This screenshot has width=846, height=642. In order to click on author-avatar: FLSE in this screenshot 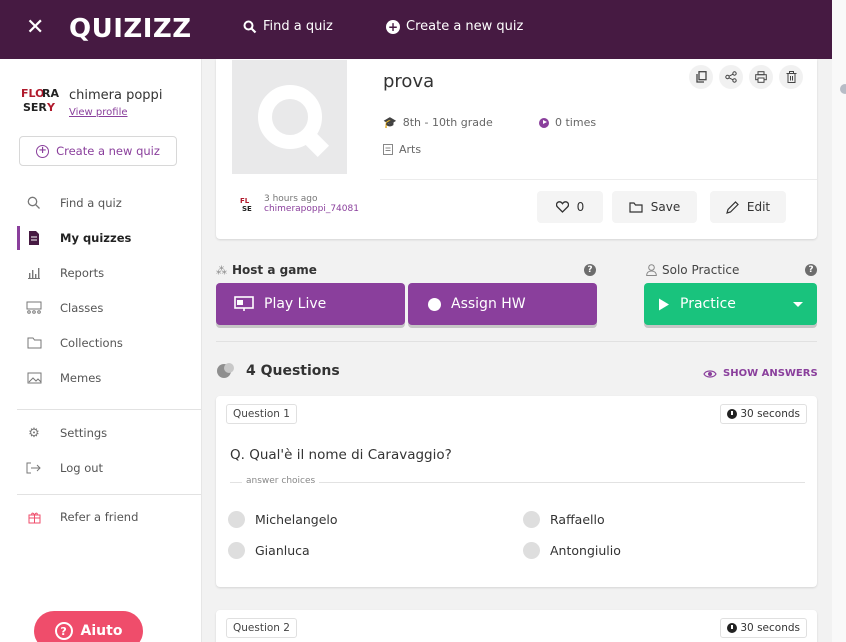, I will do `click(249, 204)`.